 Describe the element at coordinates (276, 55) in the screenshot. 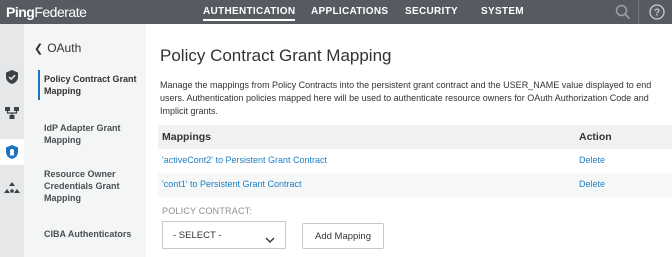

I see `page-title: Policy Contract Grant Mapping` at that location.